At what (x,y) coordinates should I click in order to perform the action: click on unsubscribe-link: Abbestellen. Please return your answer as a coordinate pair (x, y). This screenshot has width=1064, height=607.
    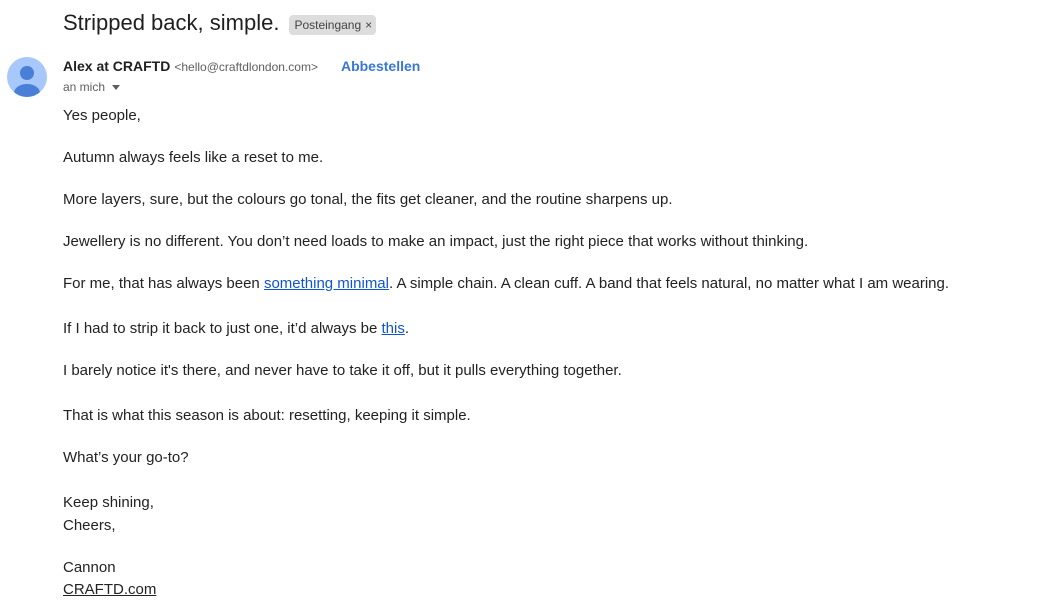
    Looking at the image, I should click on (380, 66).